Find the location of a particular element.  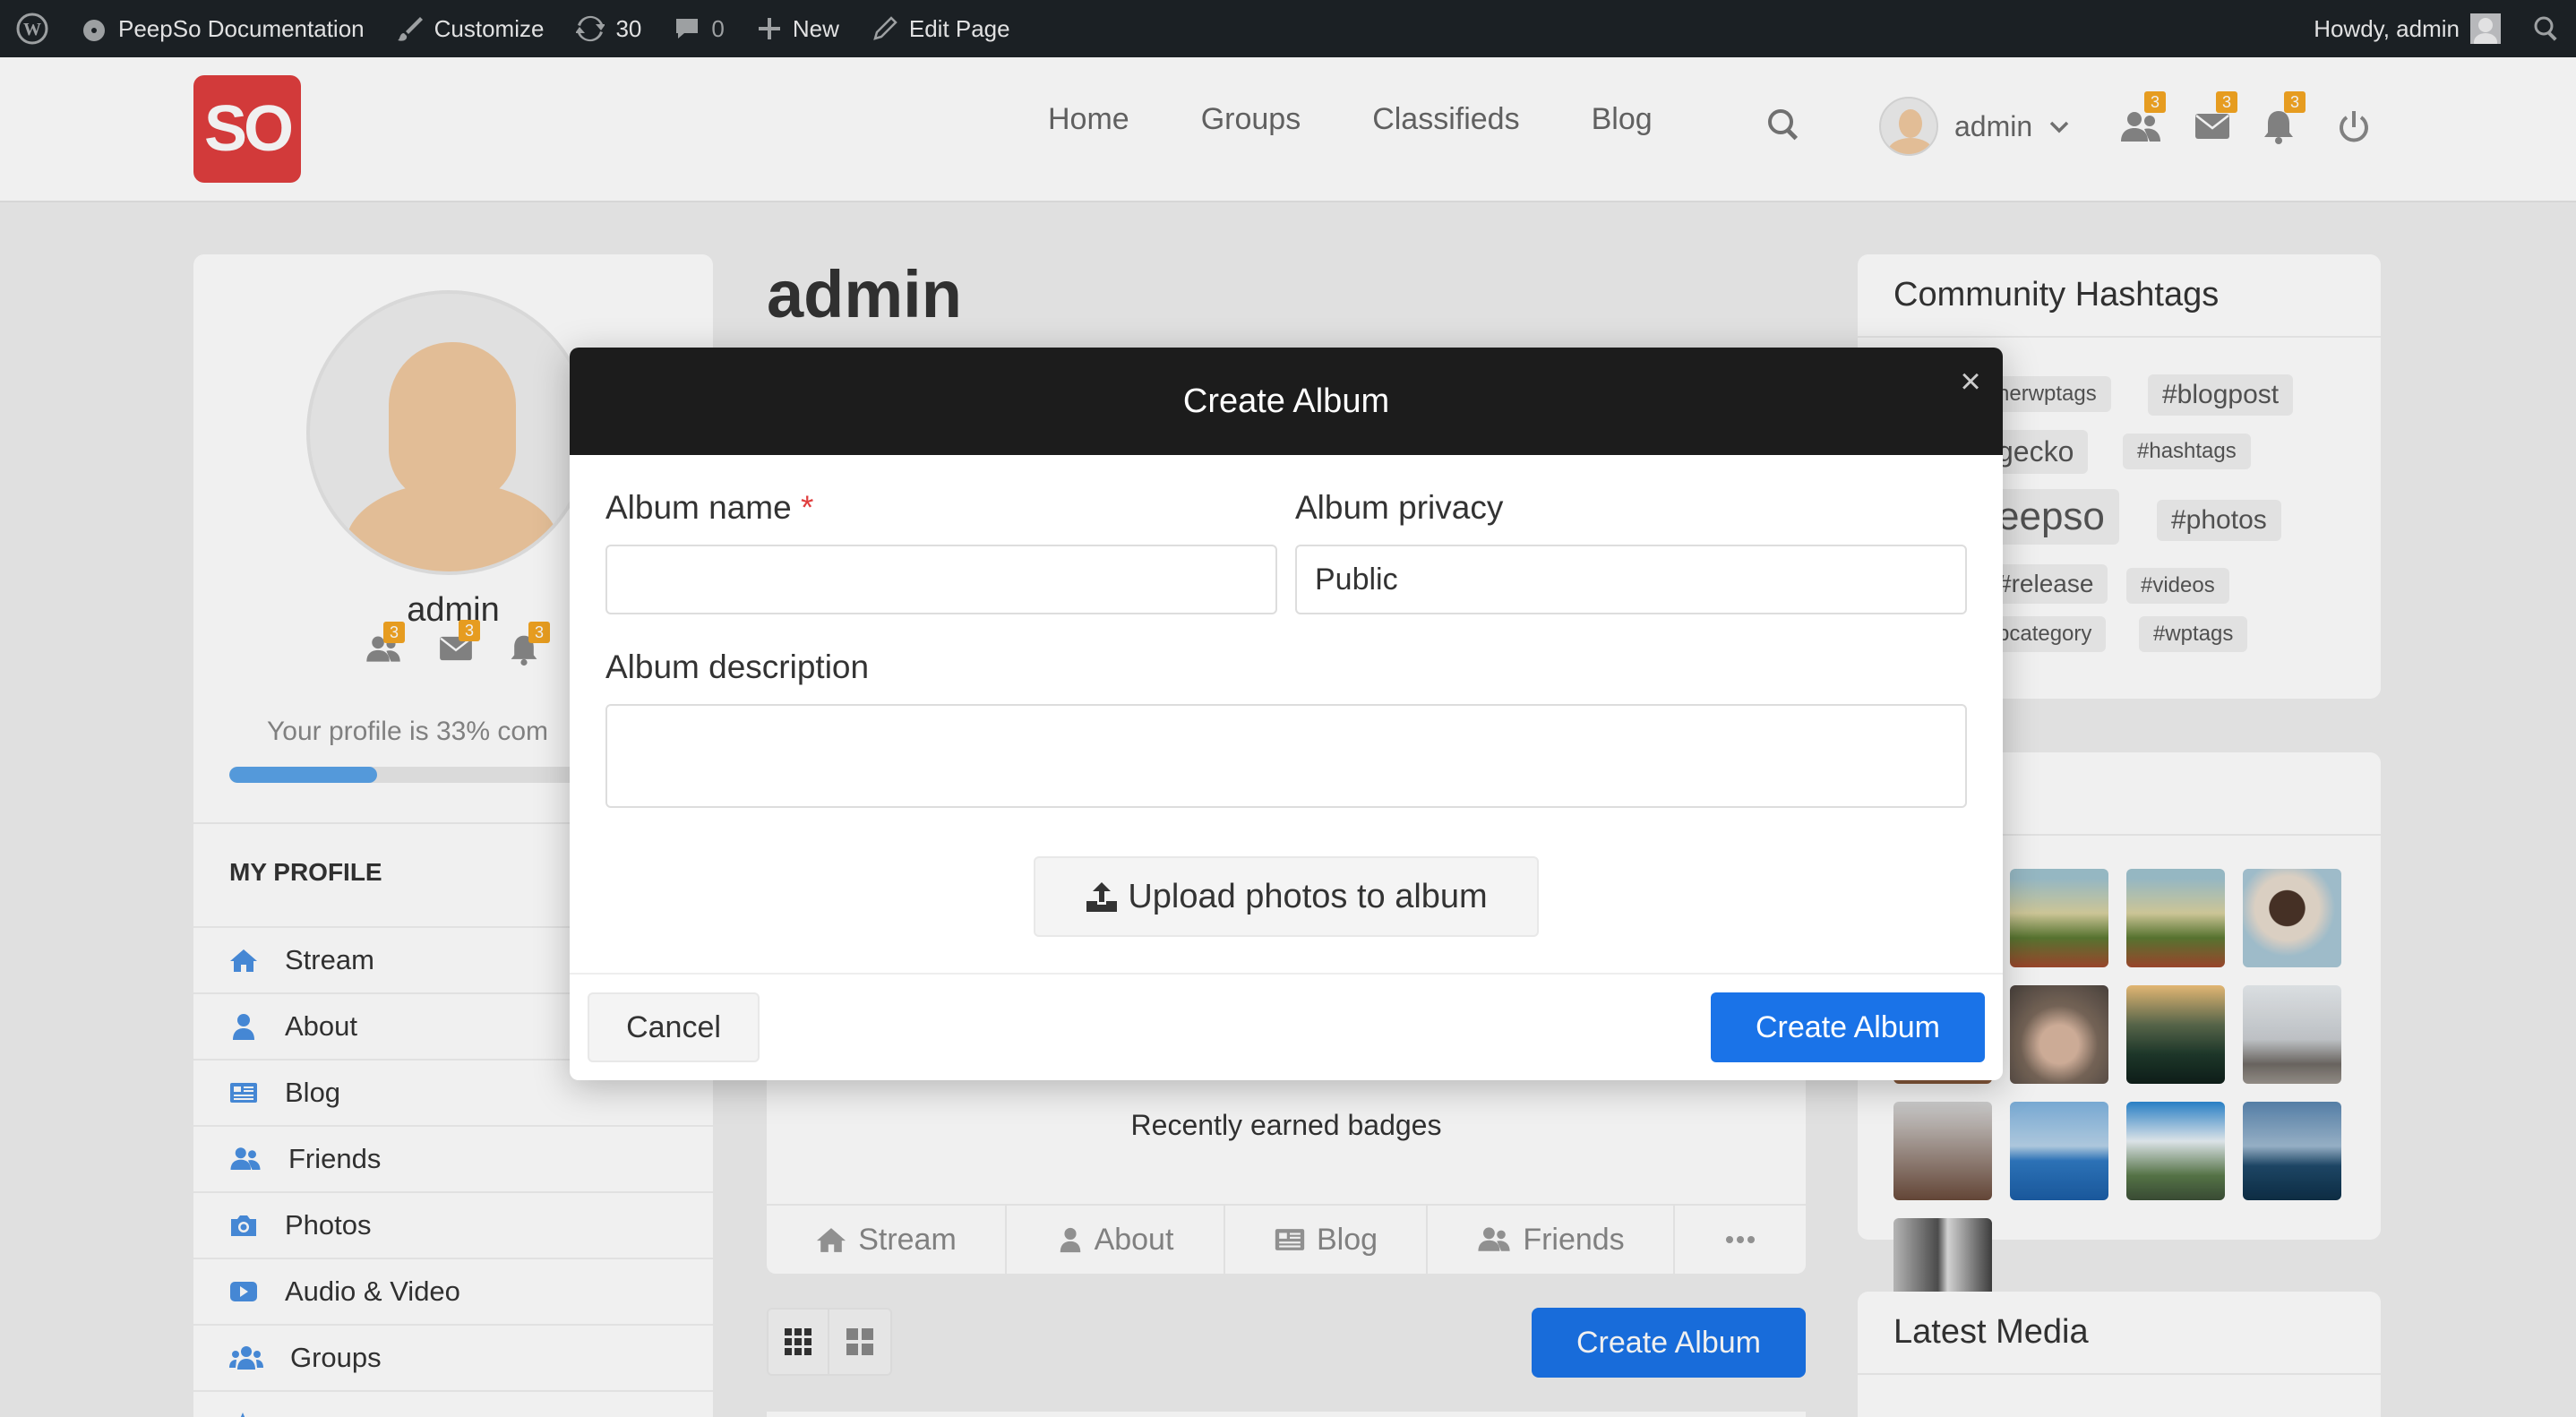

dialog-header: Create Album × is located at coordinates (1286, 401).